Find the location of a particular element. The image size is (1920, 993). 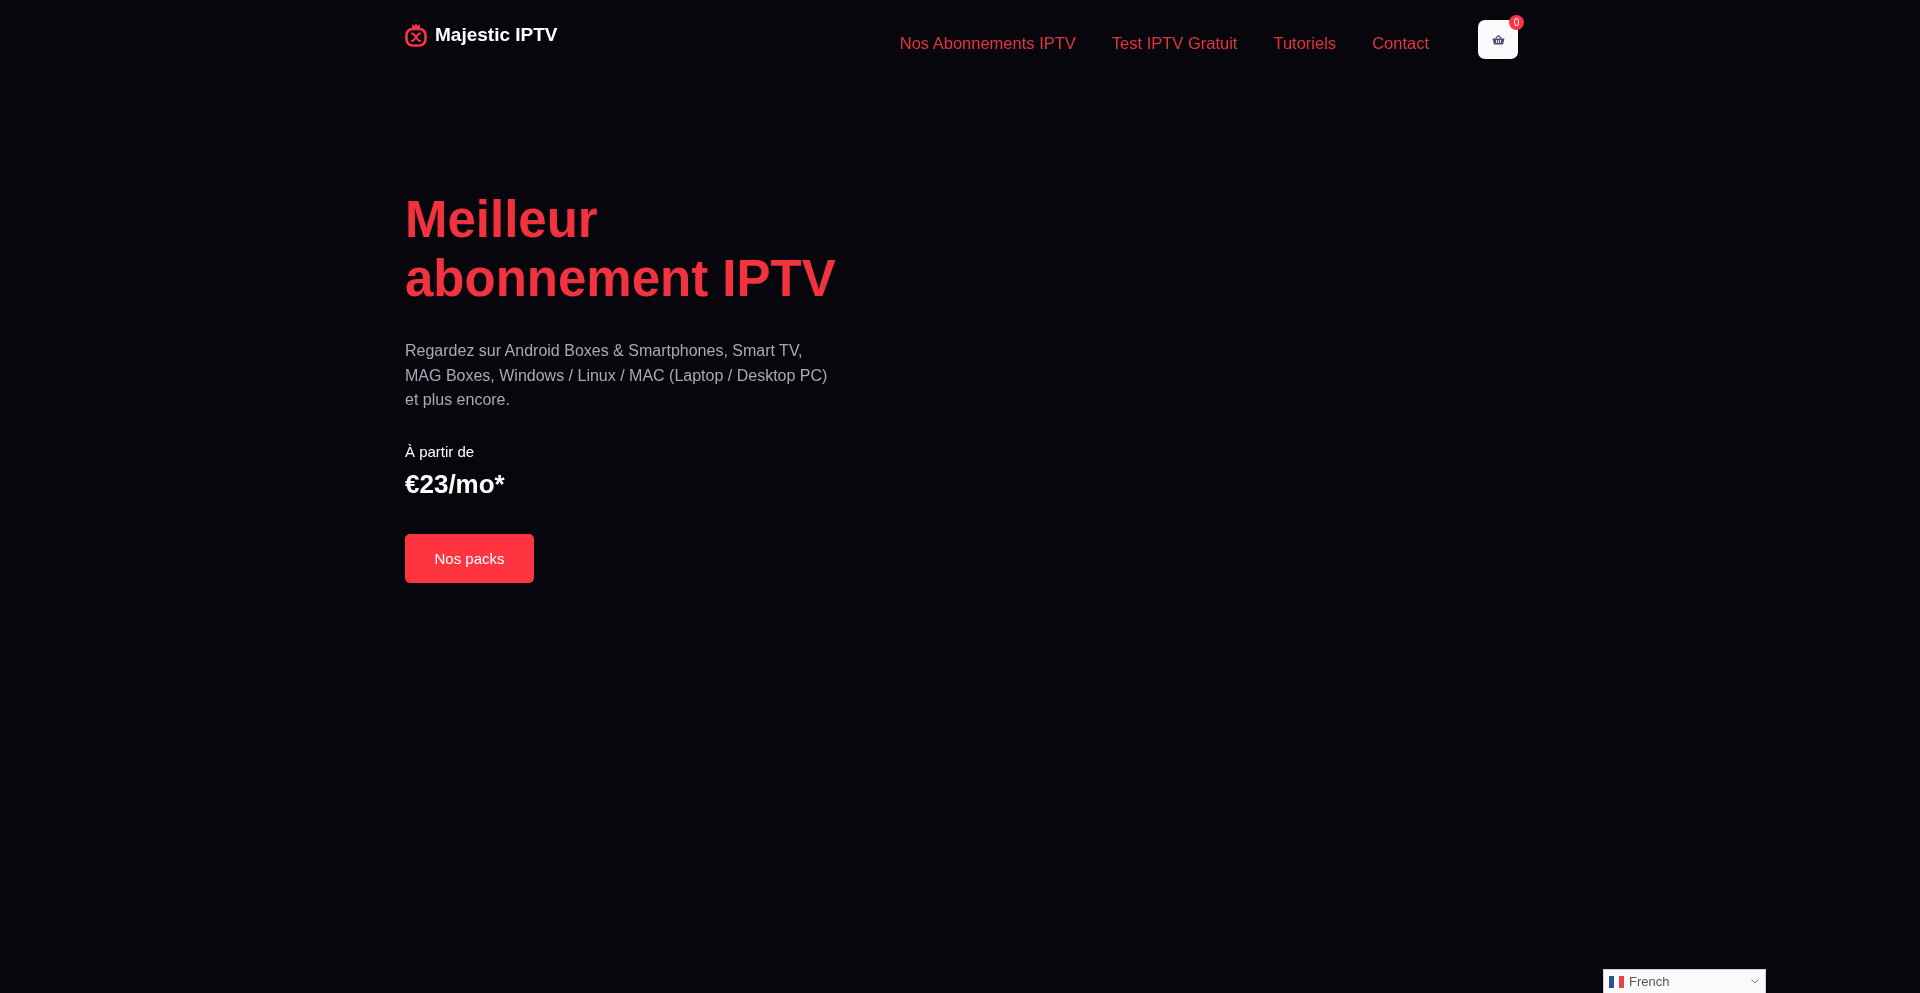

chevron-down-icon is located at coordinates (1755, 981).